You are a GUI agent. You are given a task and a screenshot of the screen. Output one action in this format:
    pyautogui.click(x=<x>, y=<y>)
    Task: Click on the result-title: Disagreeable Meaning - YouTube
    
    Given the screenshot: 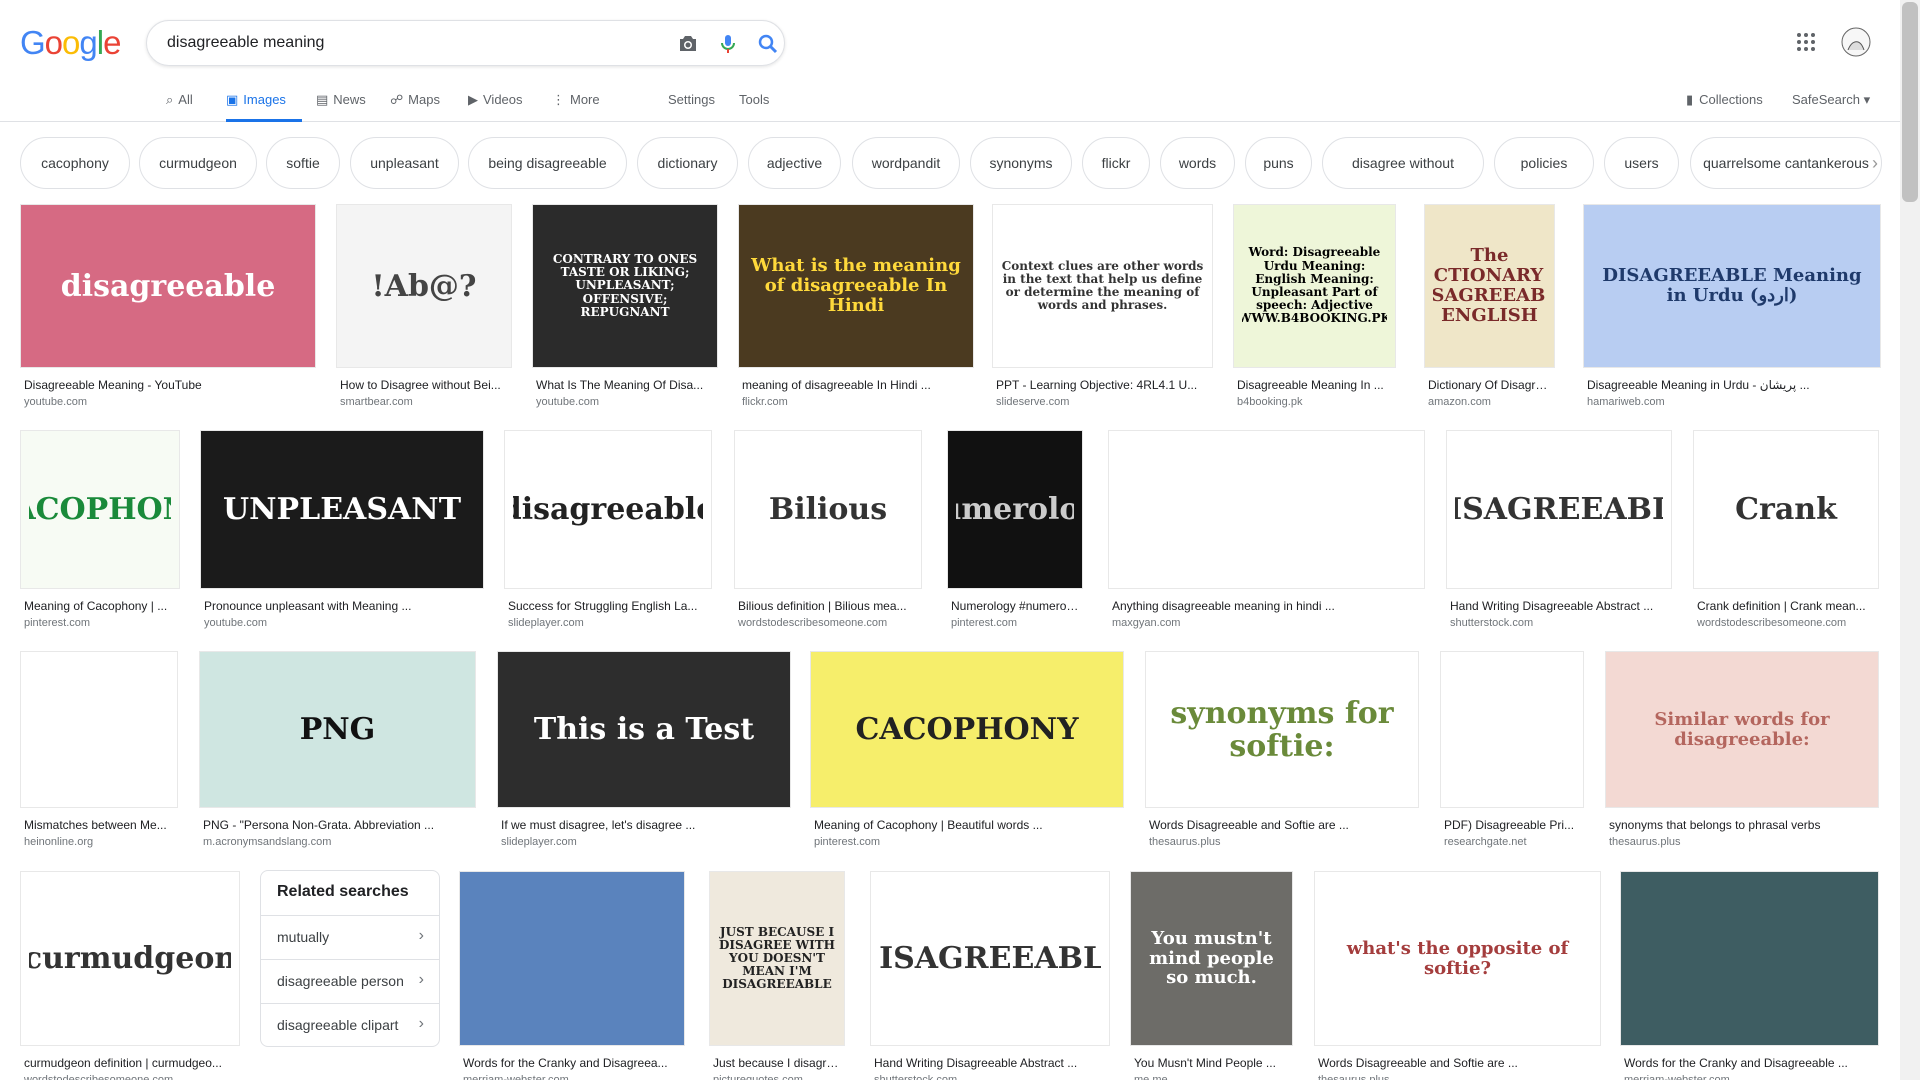 What is the action you would take?
    pyautogui.click(x=168, y=385)
    